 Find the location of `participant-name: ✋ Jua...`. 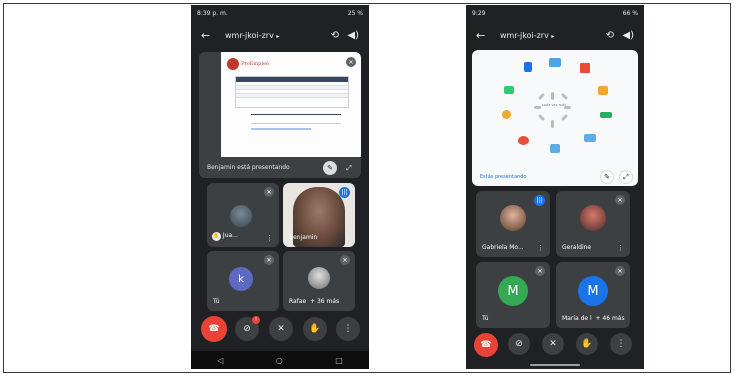

participant-name: ✋ Jua... is located at coordinates (225, 236).